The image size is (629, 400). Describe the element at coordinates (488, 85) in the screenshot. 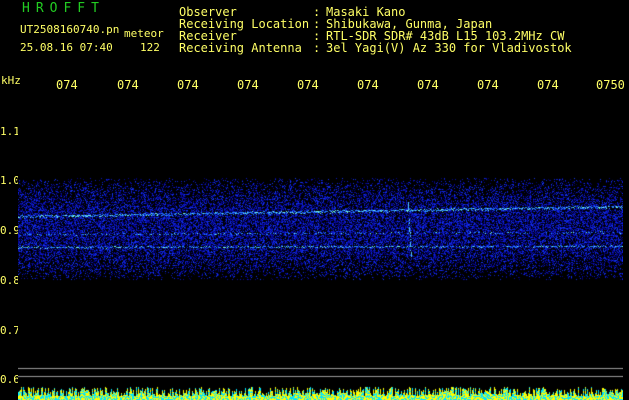

I see `x-tick-8: 074` at that location.